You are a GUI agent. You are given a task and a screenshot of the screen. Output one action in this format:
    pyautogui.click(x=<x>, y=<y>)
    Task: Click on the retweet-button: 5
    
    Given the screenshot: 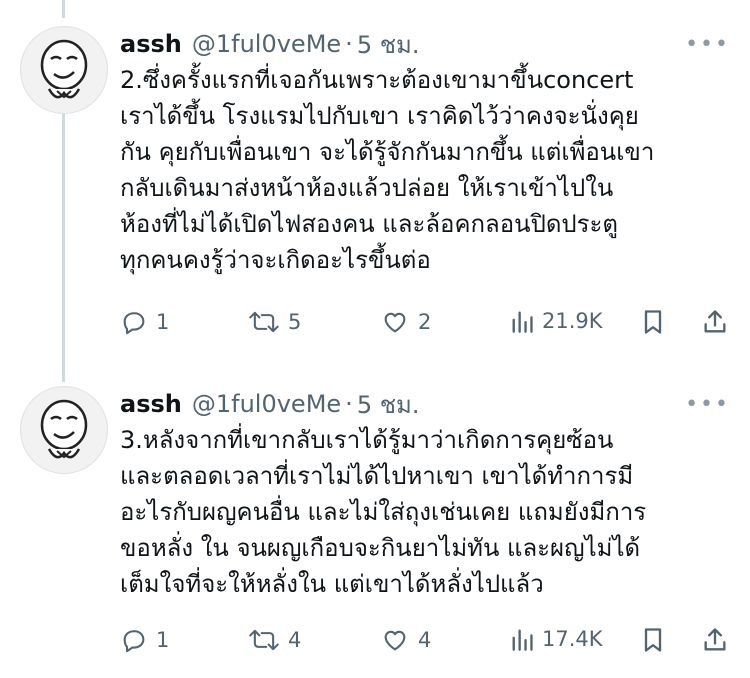 What is the action you would take?
    pyautogui.click(x=274, y=322)
    